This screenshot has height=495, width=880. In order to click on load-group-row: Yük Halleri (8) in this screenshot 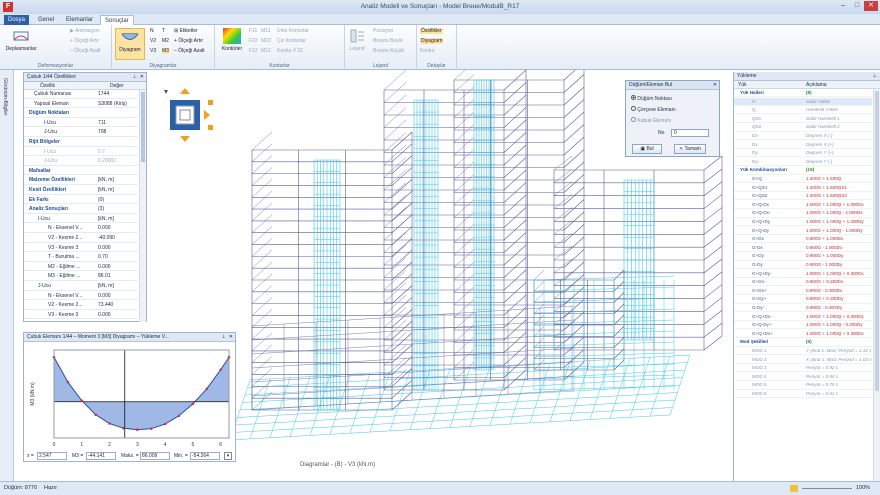, I will do `click(803, 93)`.